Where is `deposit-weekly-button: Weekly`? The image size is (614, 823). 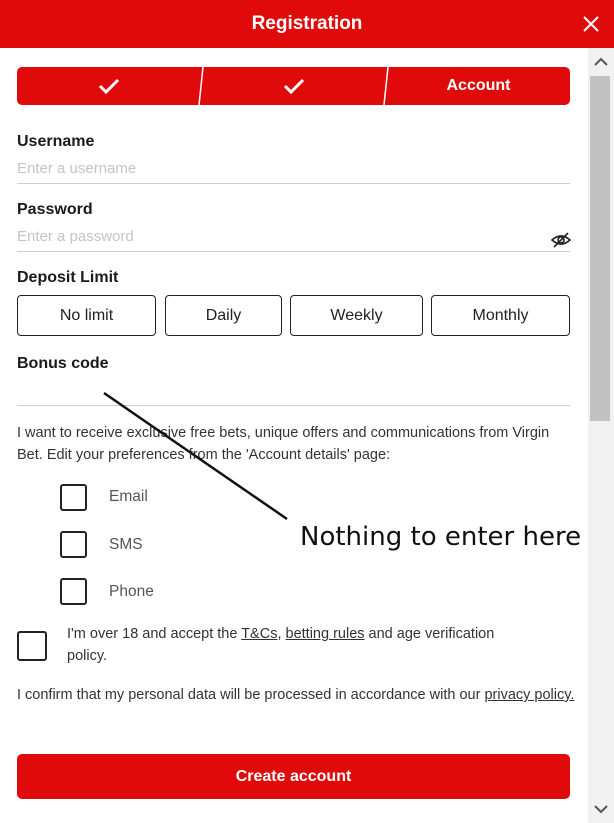
deposit-weekly-button: Weekly is located at coordinates (356, 315).